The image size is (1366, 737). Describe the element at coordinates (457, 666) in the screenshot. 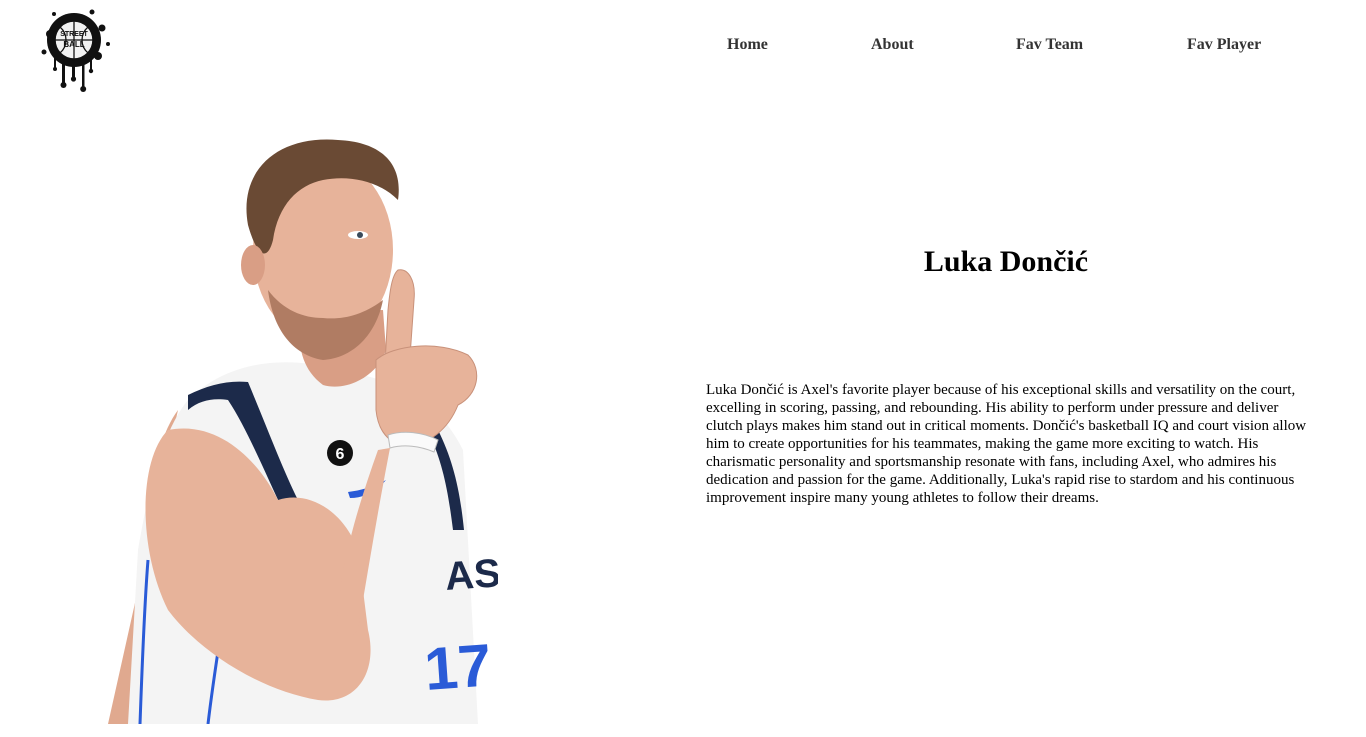

I see `svg-text: 17` at that location.